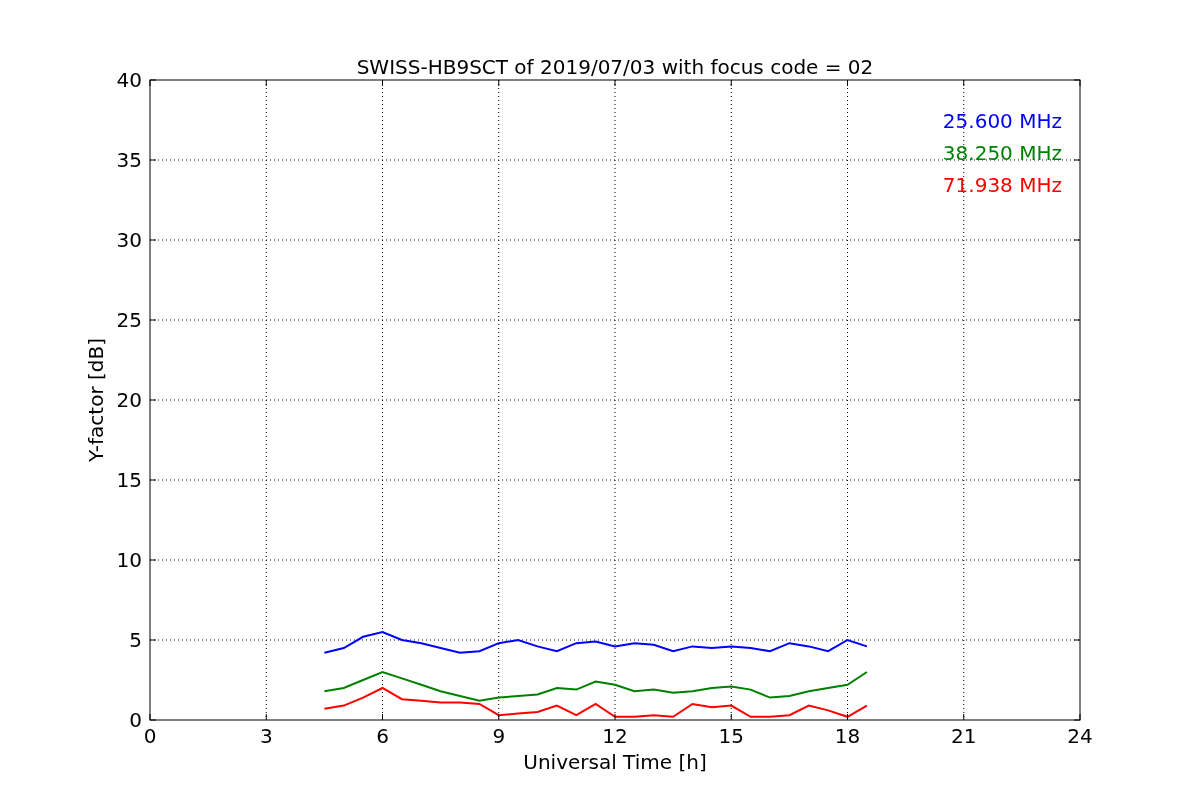 This screenshot has height=800, width=1200. I want to click on tick-label: 12, so click(615, 736).